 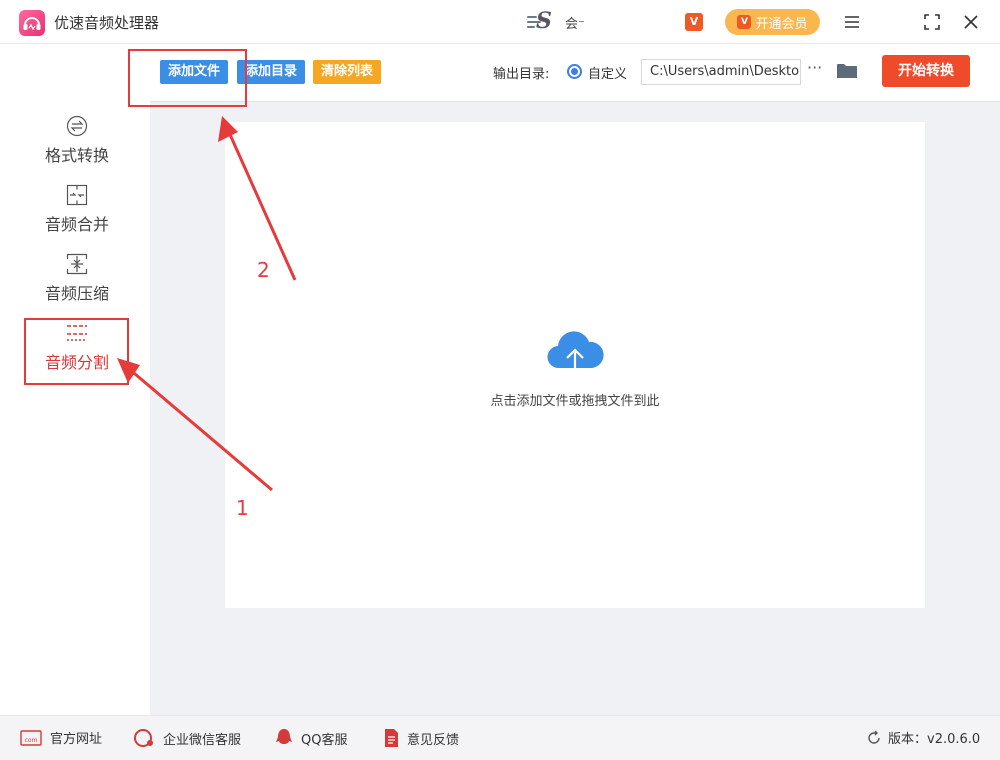 I want to click on custom-option-label: 自定义, so click(x=607, y=72).